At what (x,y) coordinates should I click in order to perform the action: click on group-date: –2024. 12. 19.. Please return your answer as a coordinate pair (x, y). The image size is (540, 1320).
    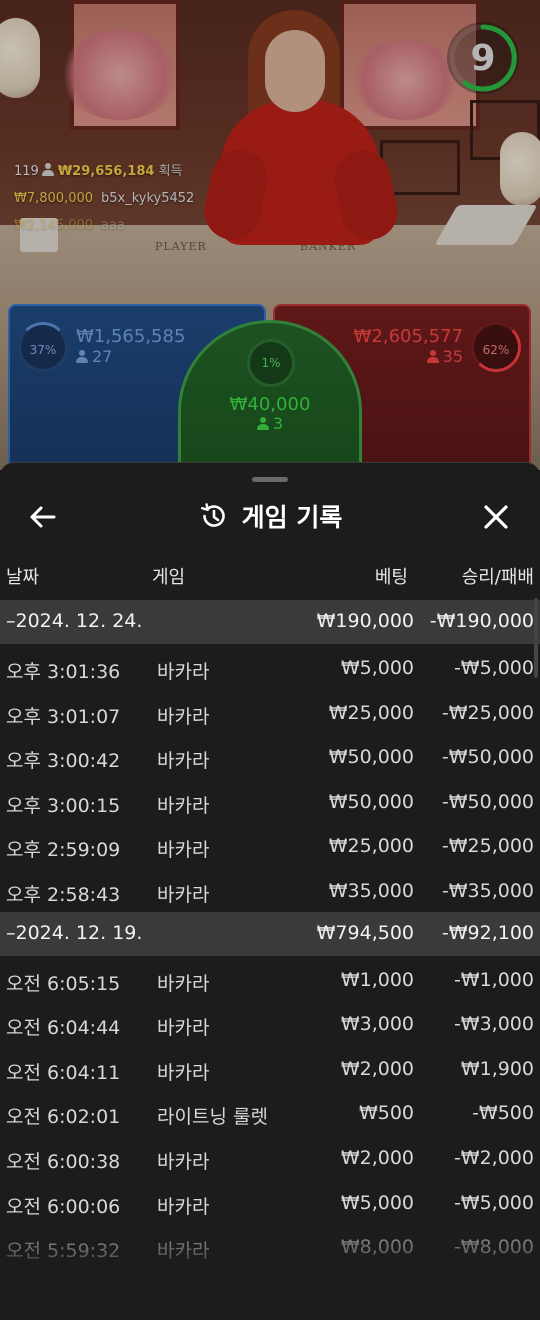
    Looking at the image, I should click on (74, 932).